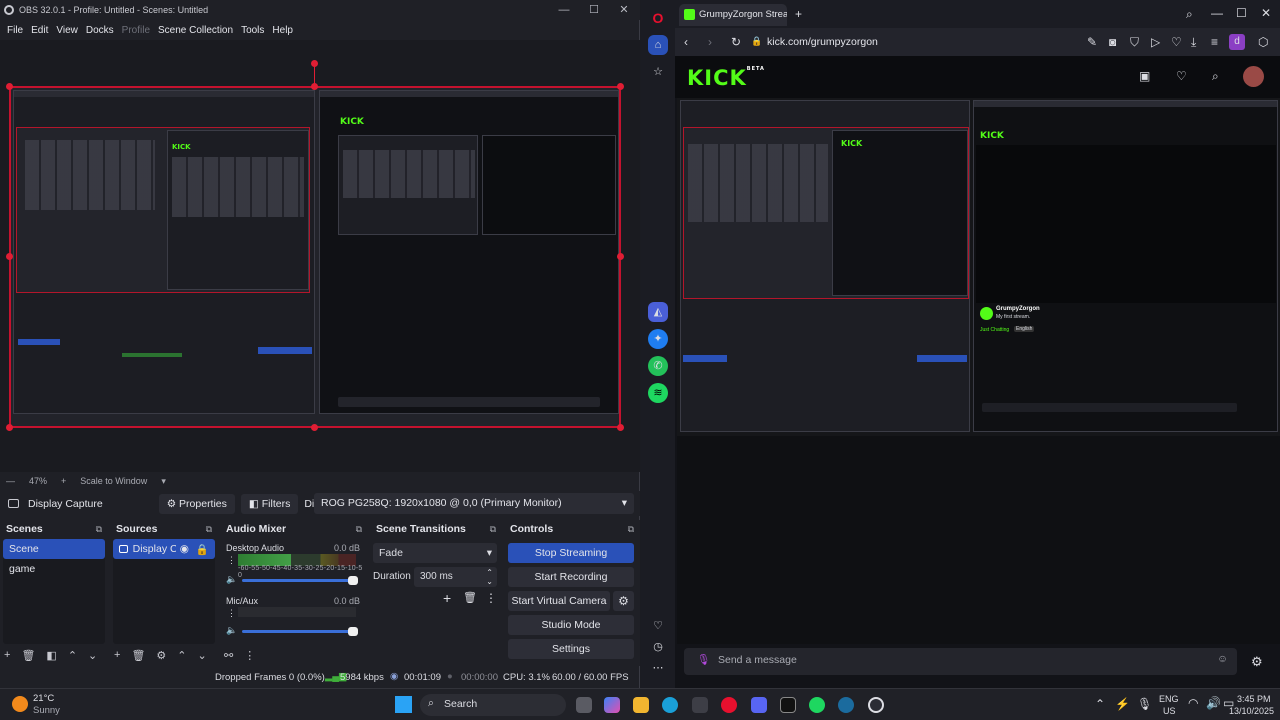 The image size is (1280, 720). I want to click on play-icon: ▷, so click(1155, 42).